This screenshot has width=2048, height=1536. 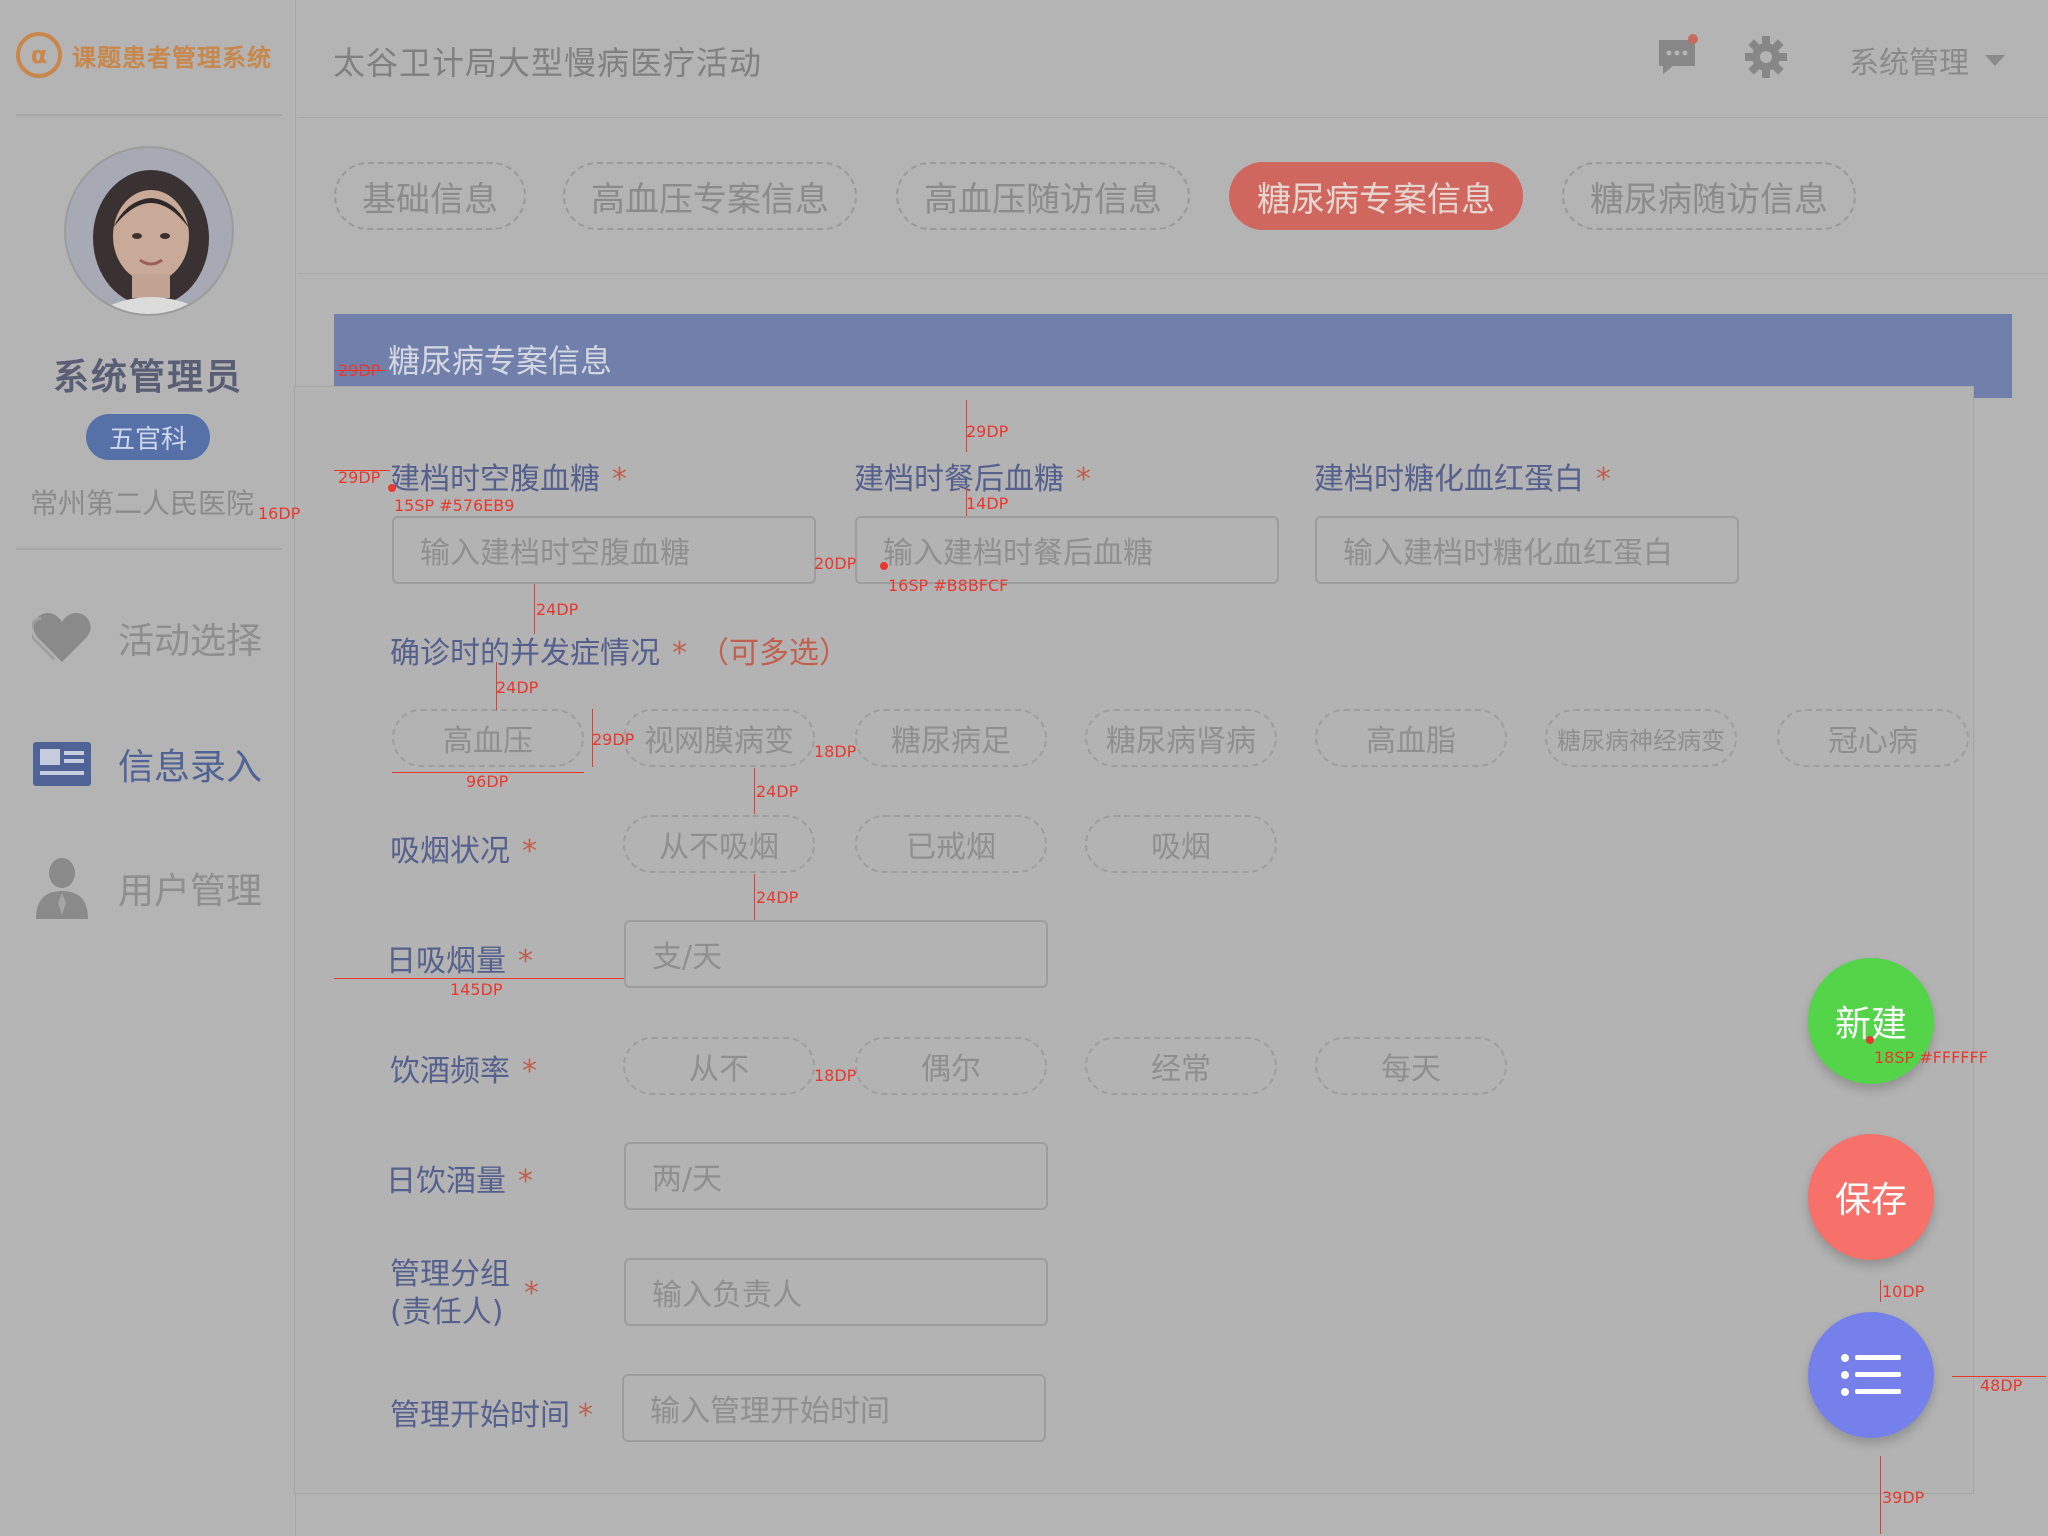 I want to click on spec-label: 14DP, so click(x=987, y=503).